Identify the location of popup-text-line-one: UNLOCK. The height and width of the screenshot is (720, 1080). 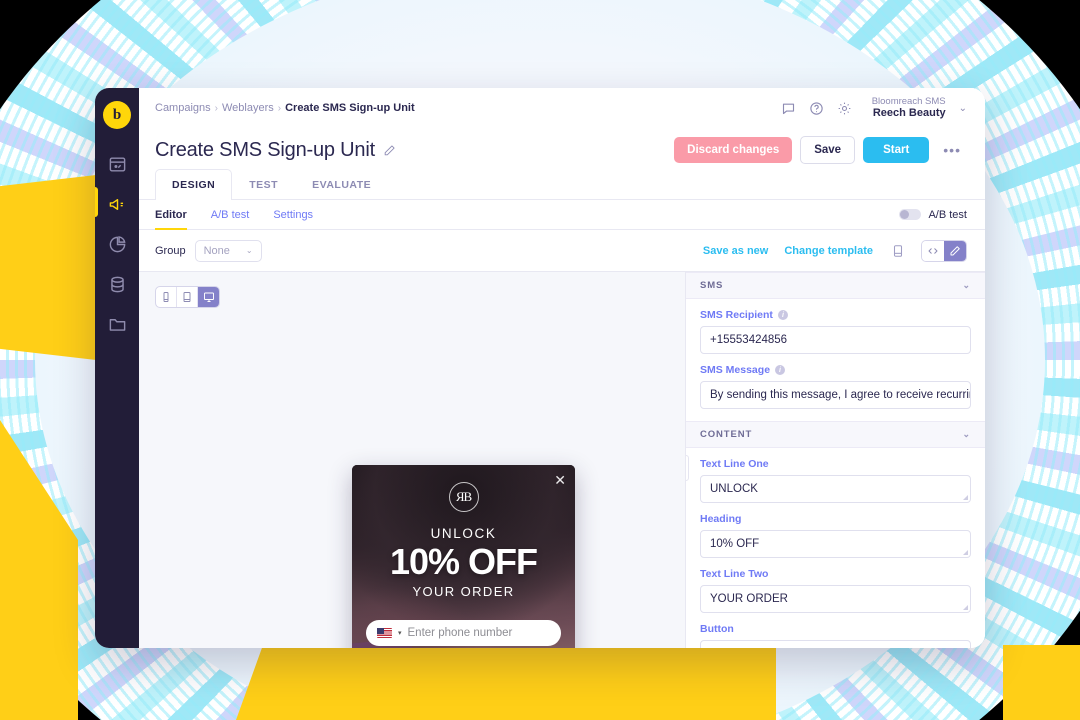
(463, 533).